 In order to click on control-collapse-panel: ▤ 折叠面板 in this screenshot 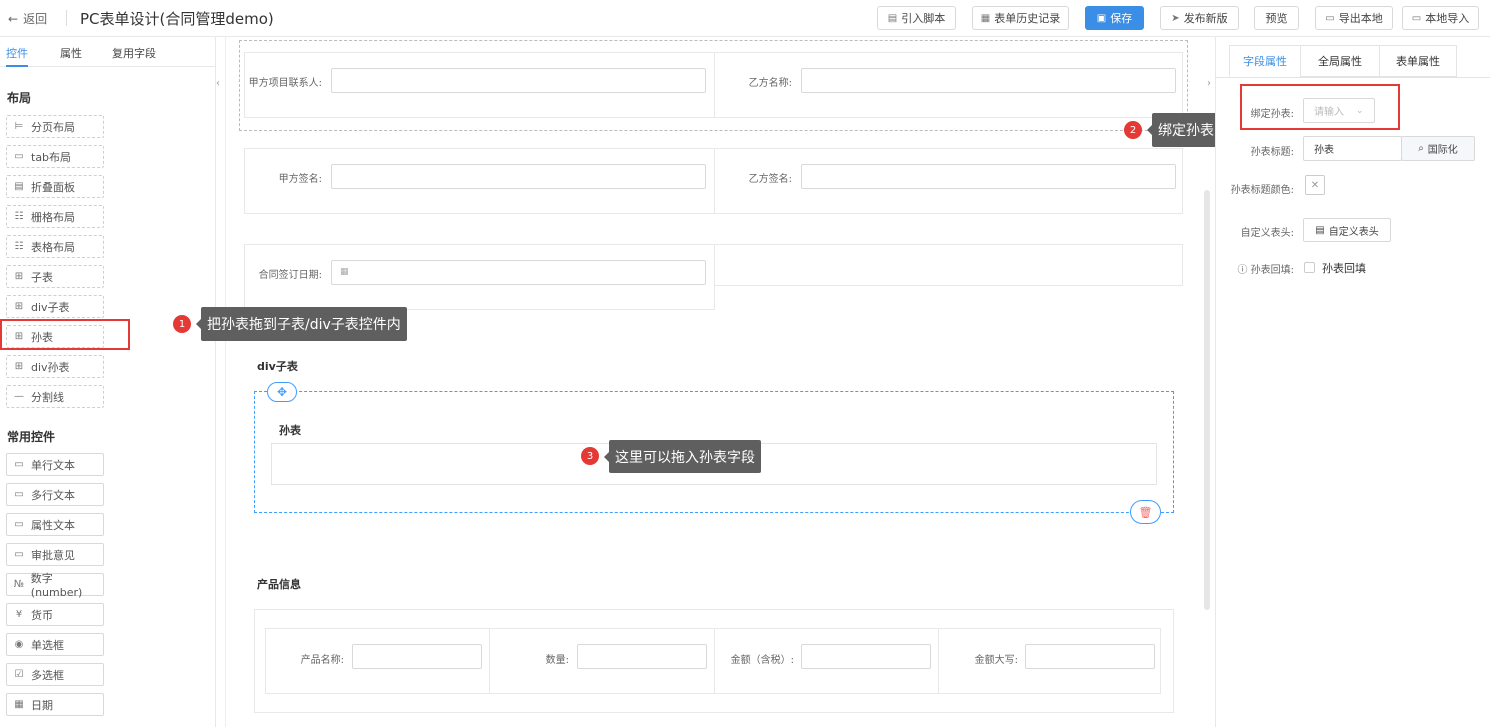, I will do `click(55, 186)`.